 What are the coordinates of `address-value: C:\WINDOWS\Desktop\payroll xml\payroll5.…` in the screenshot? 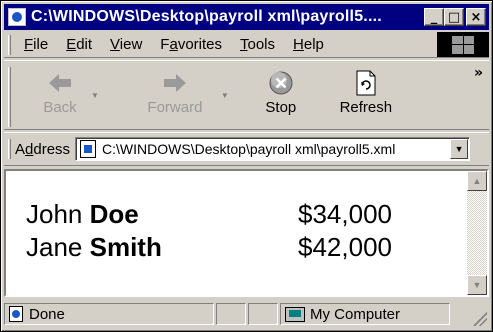 It's located at (248, 149).